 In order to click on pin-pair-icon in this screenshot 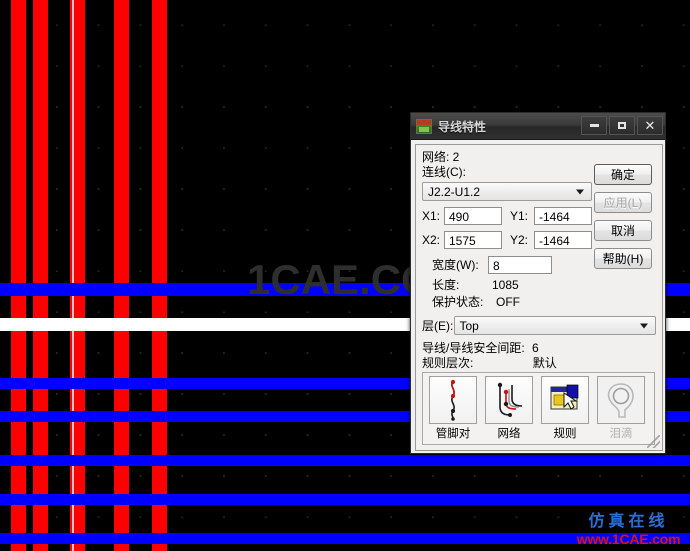, I will do `click(453, 400)`.